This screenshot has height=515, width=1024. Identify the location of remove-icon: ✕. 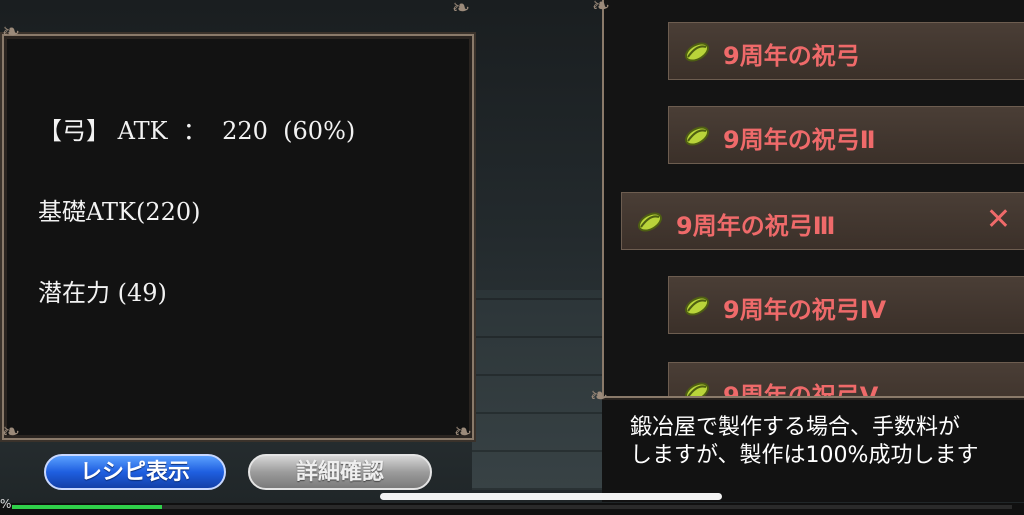
(998, 220).